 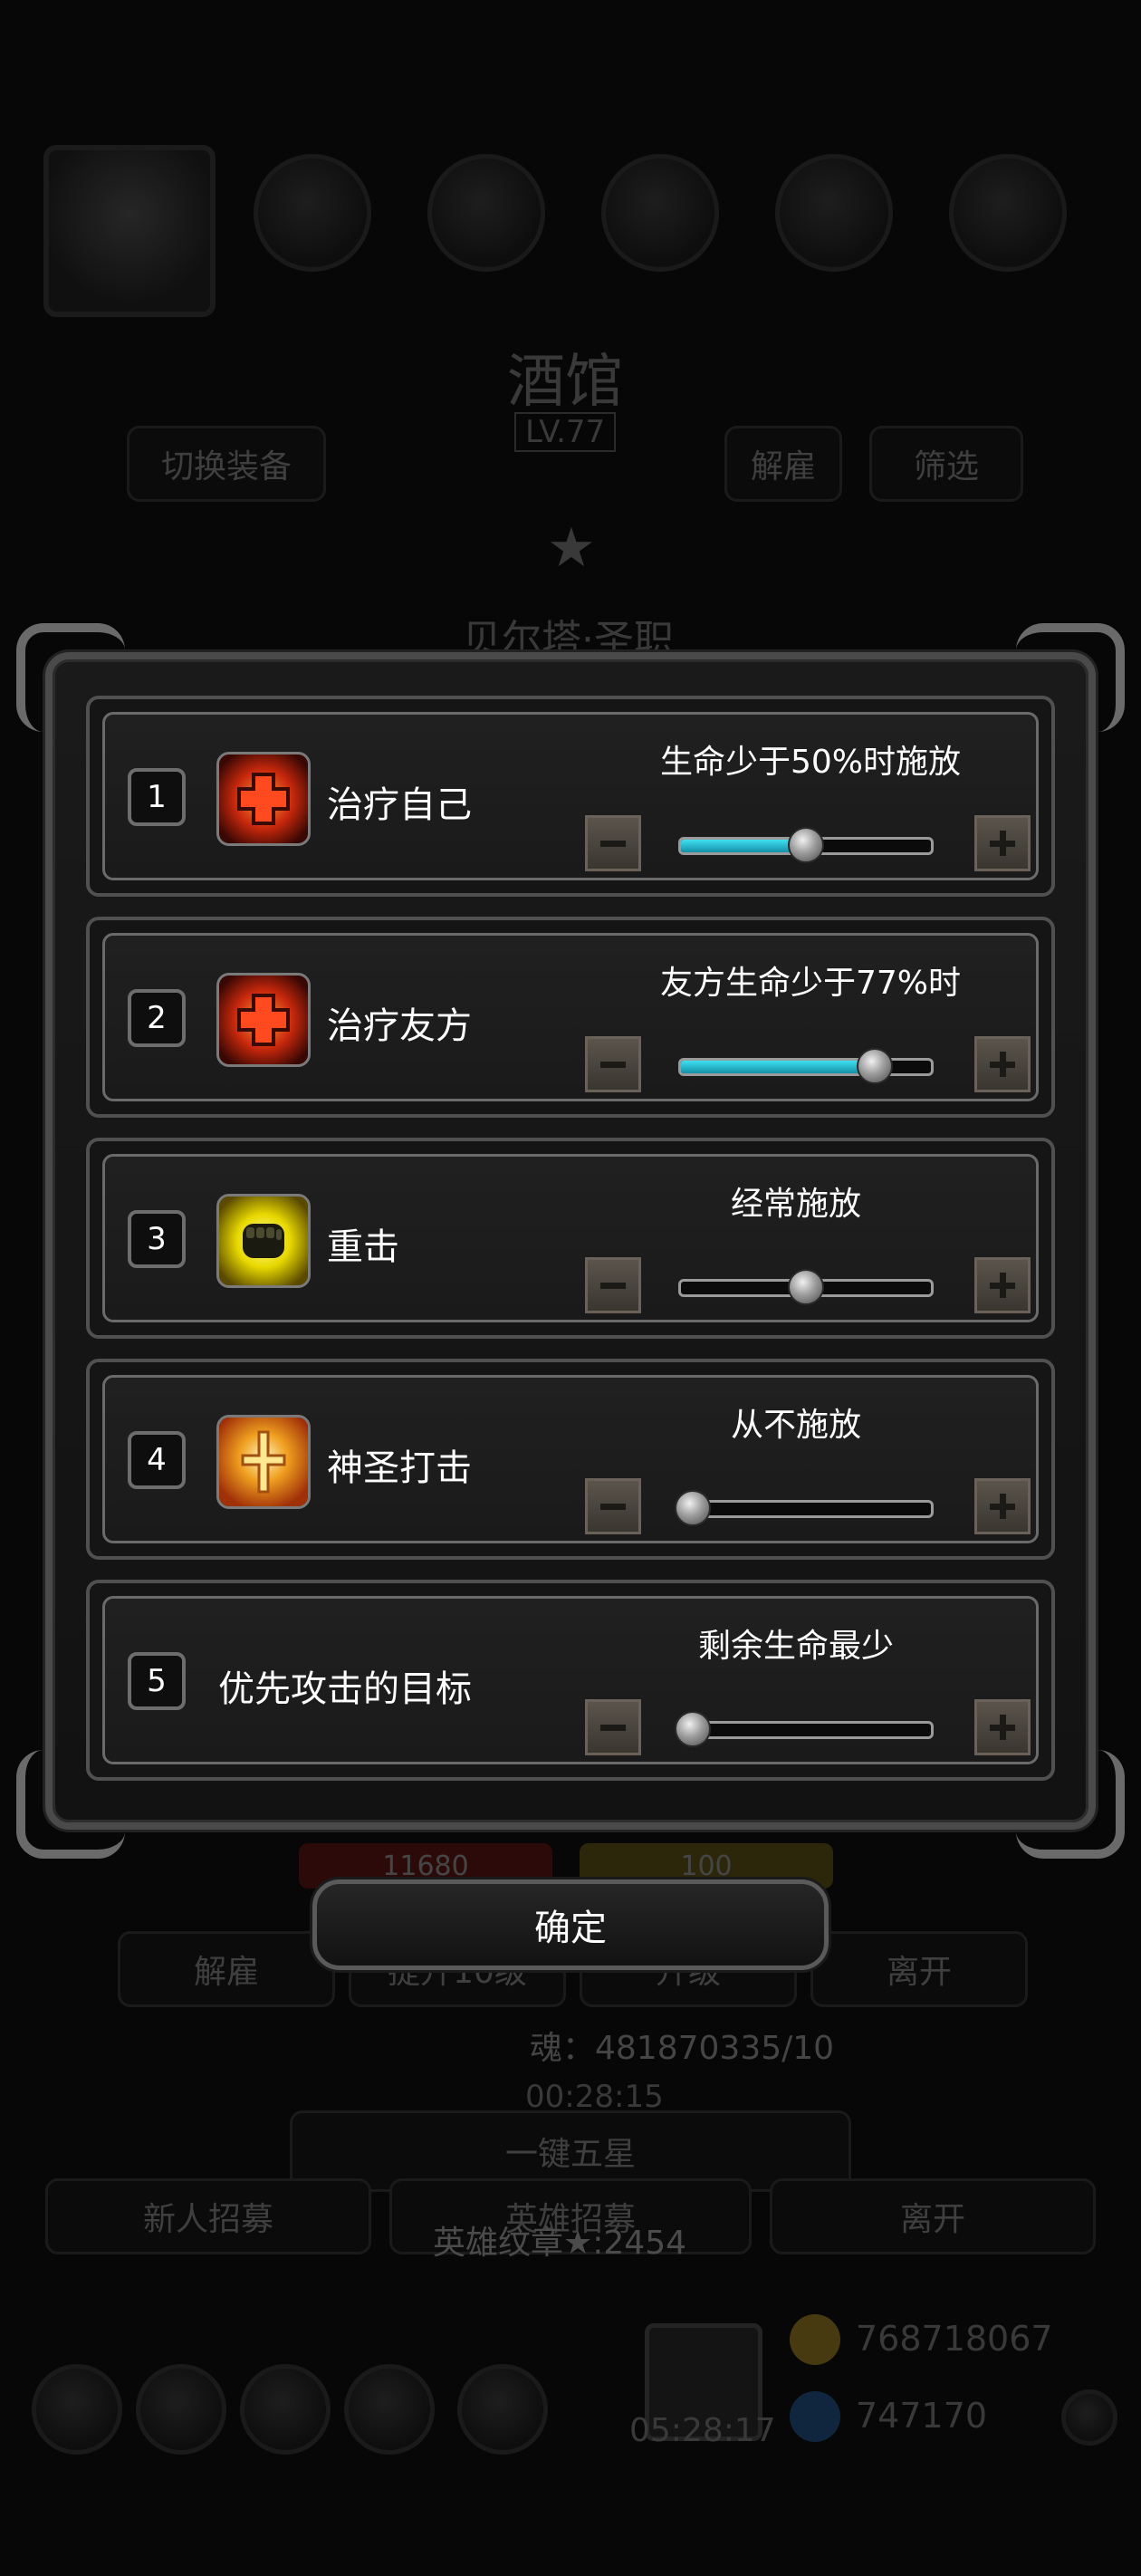 I want to click on hero-level: LV.77, so click(x=566, y=432).